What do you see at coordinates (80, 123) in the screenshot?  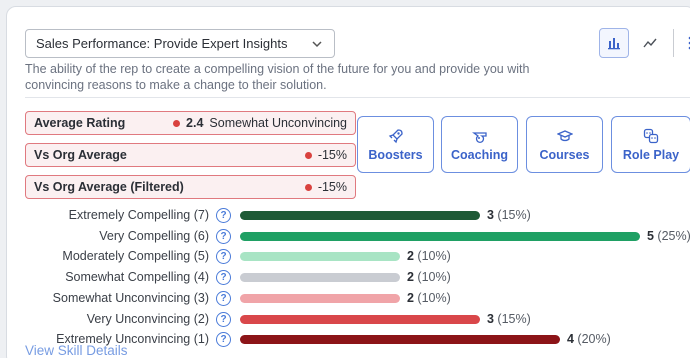 I see `stat-label: Average Rating` at bounding box center [80, 123].